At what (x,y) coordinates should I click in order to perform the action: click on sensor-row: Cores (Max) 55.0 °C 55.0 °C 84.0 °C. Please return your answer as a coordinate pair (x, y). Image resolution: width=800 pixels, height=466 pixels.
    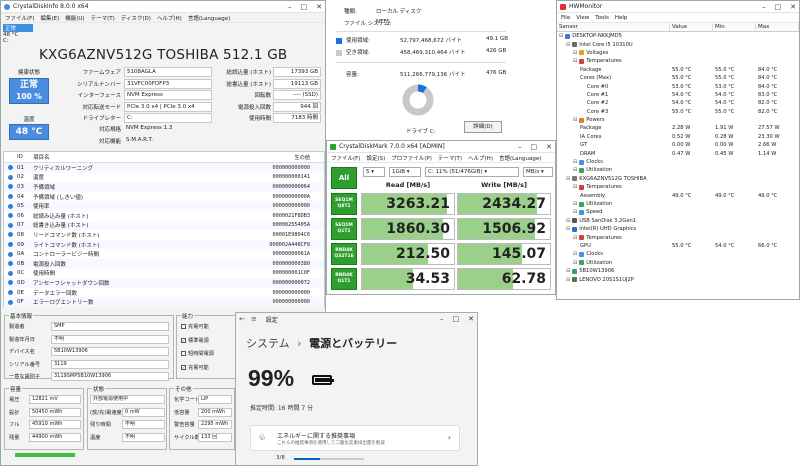
    Looking at the image, I should click on (678, 78).